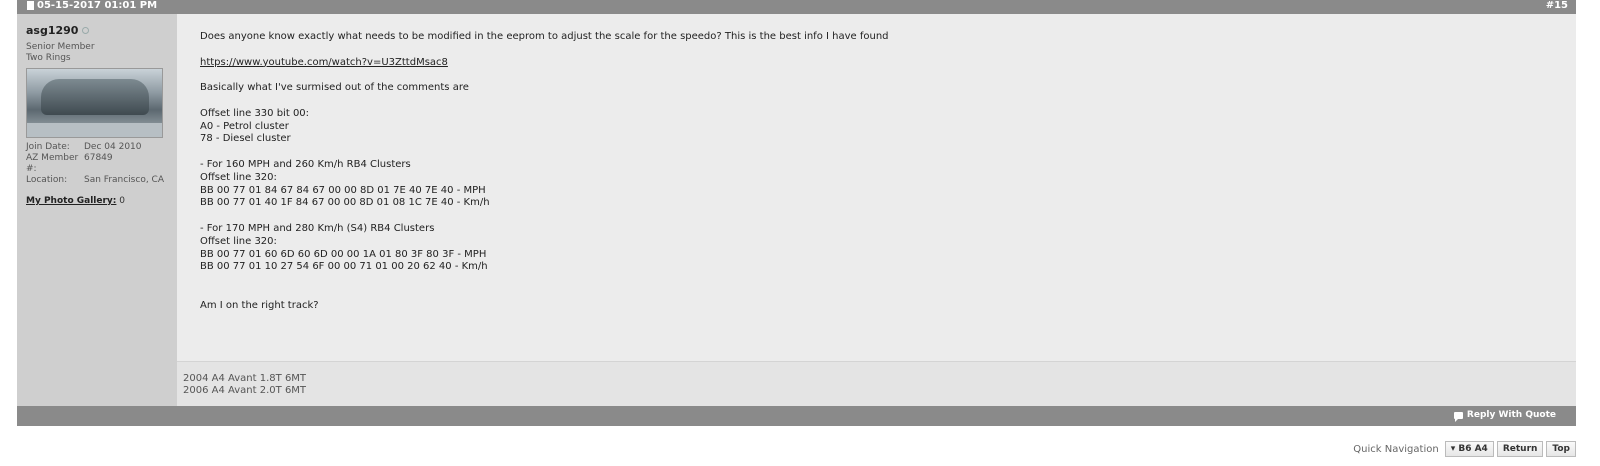 Image resolution: width=1600 pixels, height=466 pixels. I want to click on reply-with-quote-button: Reply With Quote, so click(1504, 416).